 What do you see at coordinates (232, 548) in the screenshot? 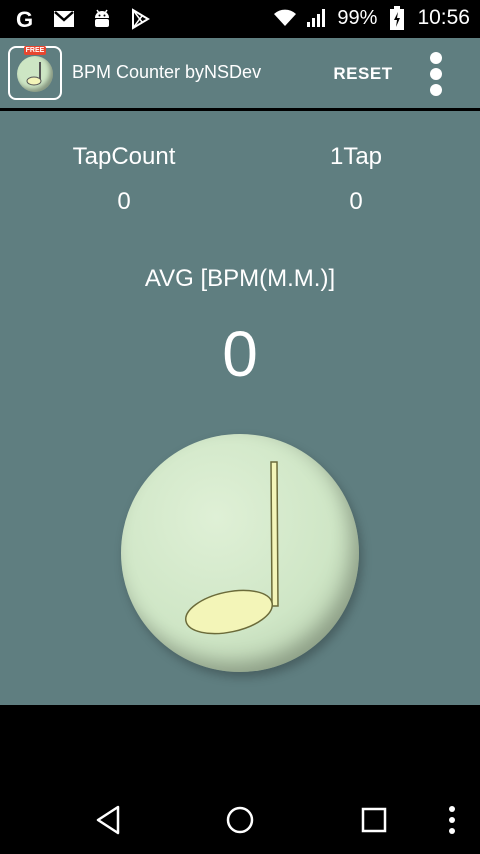
I see `music-note-icon` at bounding box center [232, 548].